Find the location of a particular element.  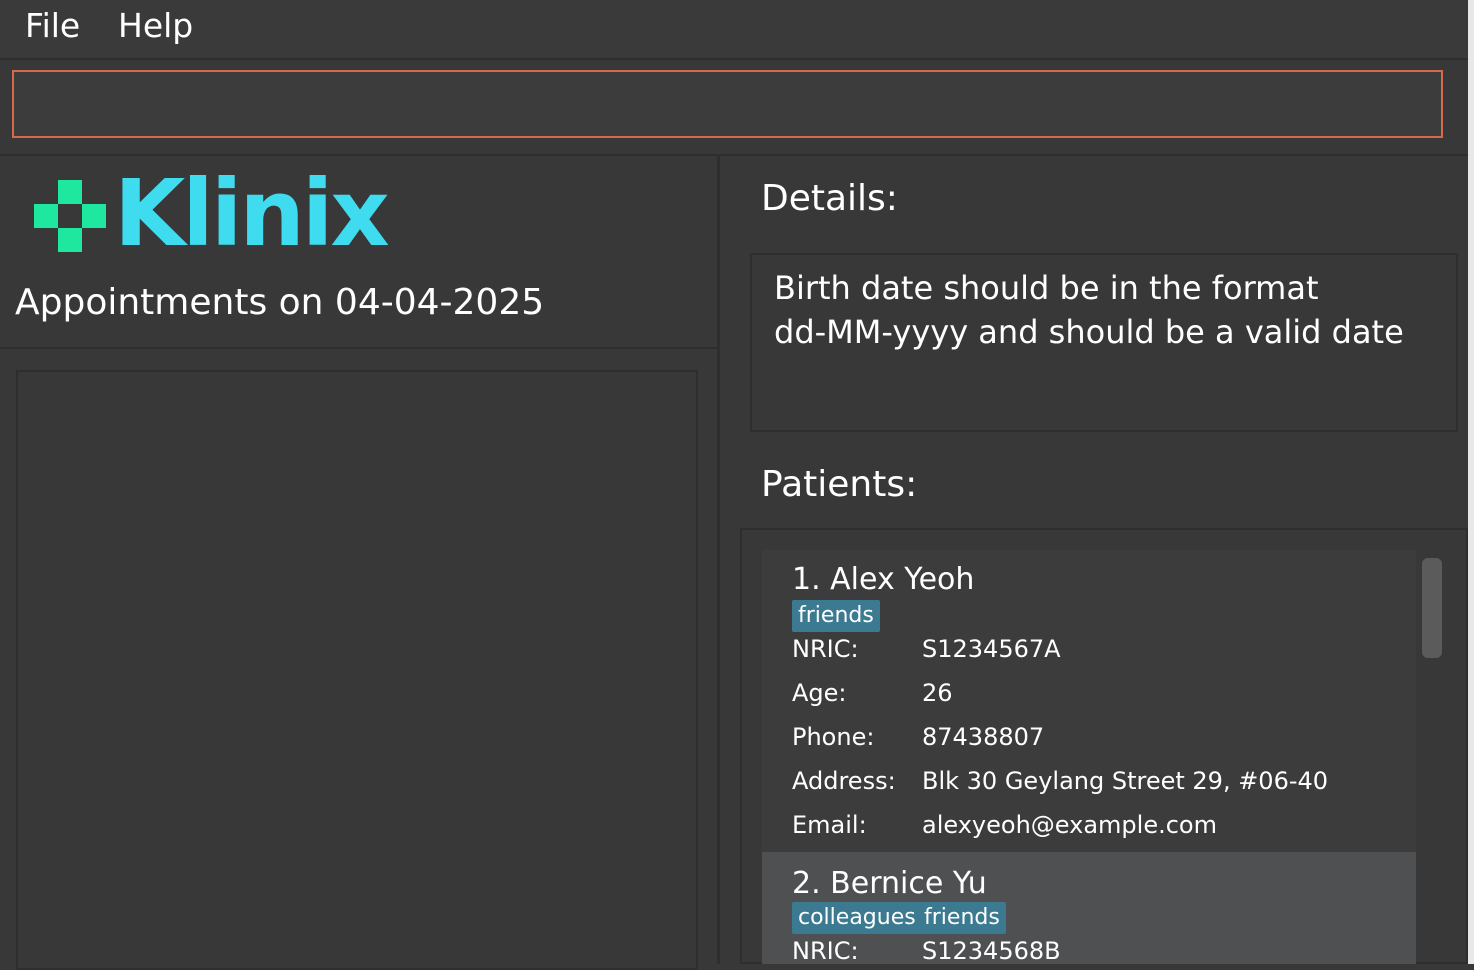

result-message-line: dd-MM-yyyy and should be a valid date is located at coordinates (1089, 332).